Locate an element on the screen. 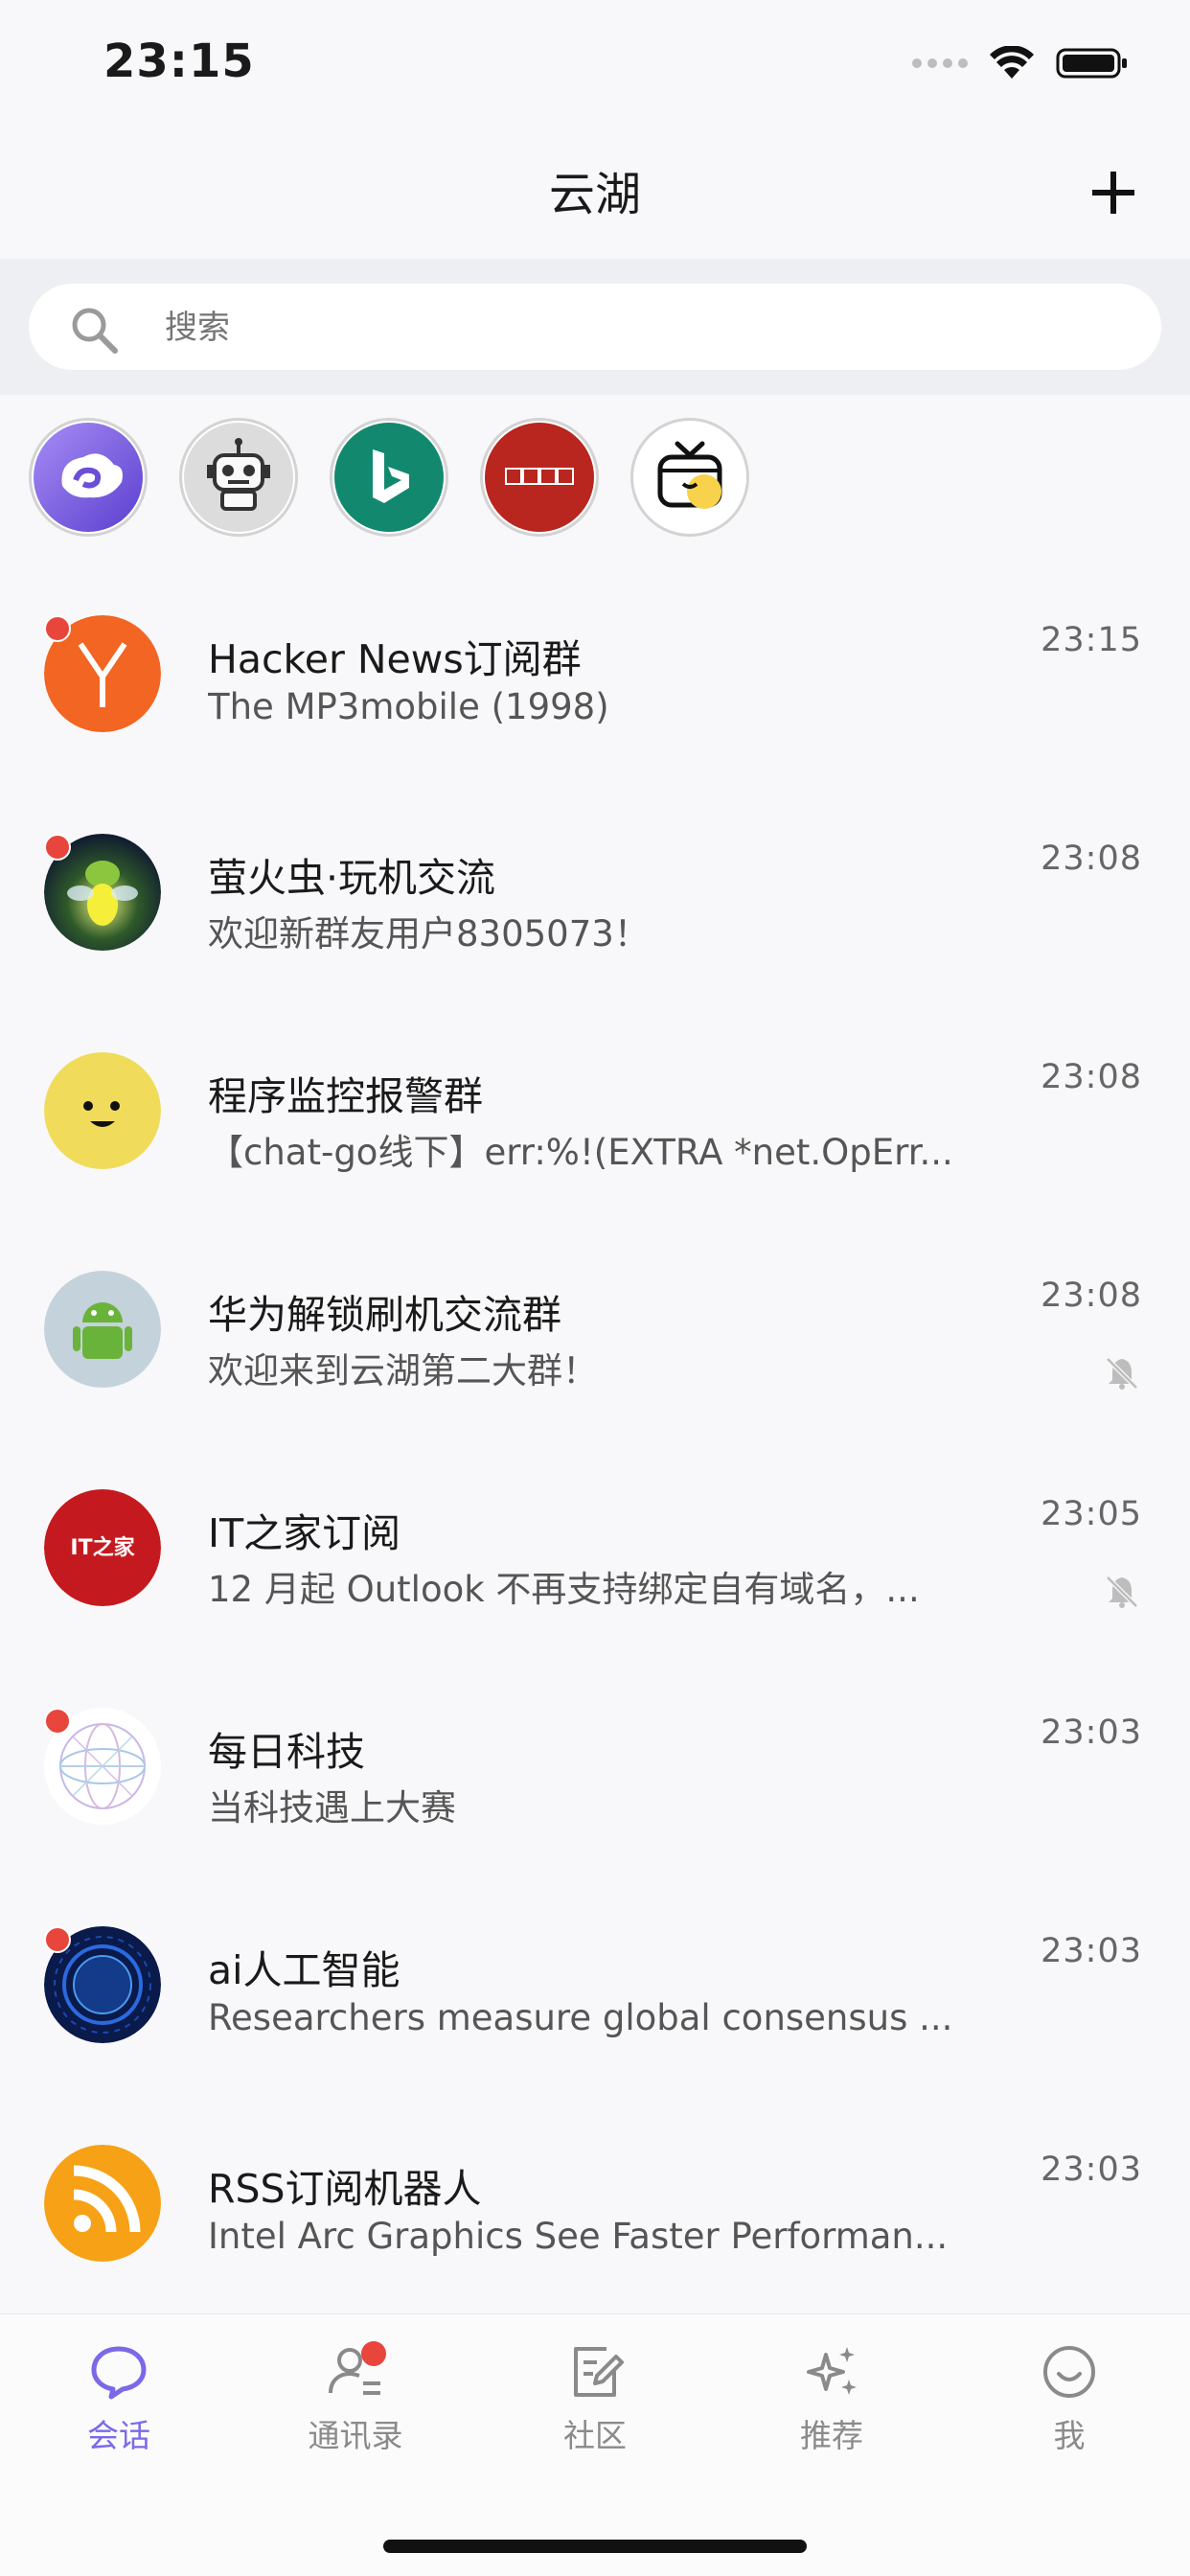 The width and height of the screenshot is (1190, 2576). yunhu-cloud-icon is located at coordinates (89, 477).